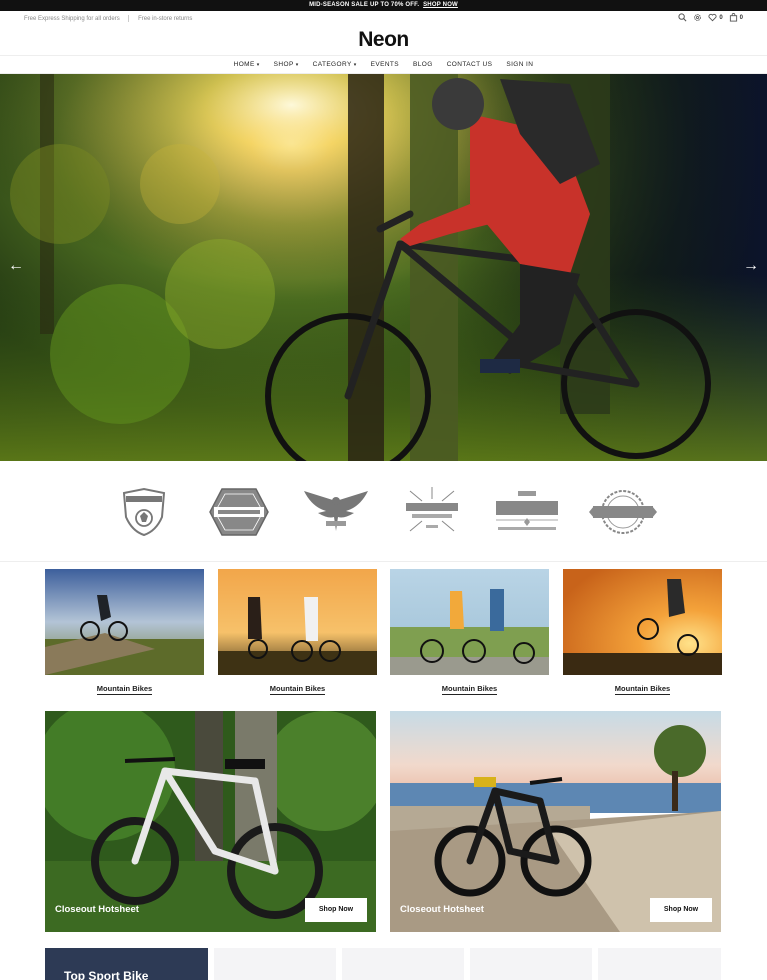  What do you see at coordinates (383, 40) in the screenshot?
I see `site-logo: Neon` at bounding box center [383, 40].